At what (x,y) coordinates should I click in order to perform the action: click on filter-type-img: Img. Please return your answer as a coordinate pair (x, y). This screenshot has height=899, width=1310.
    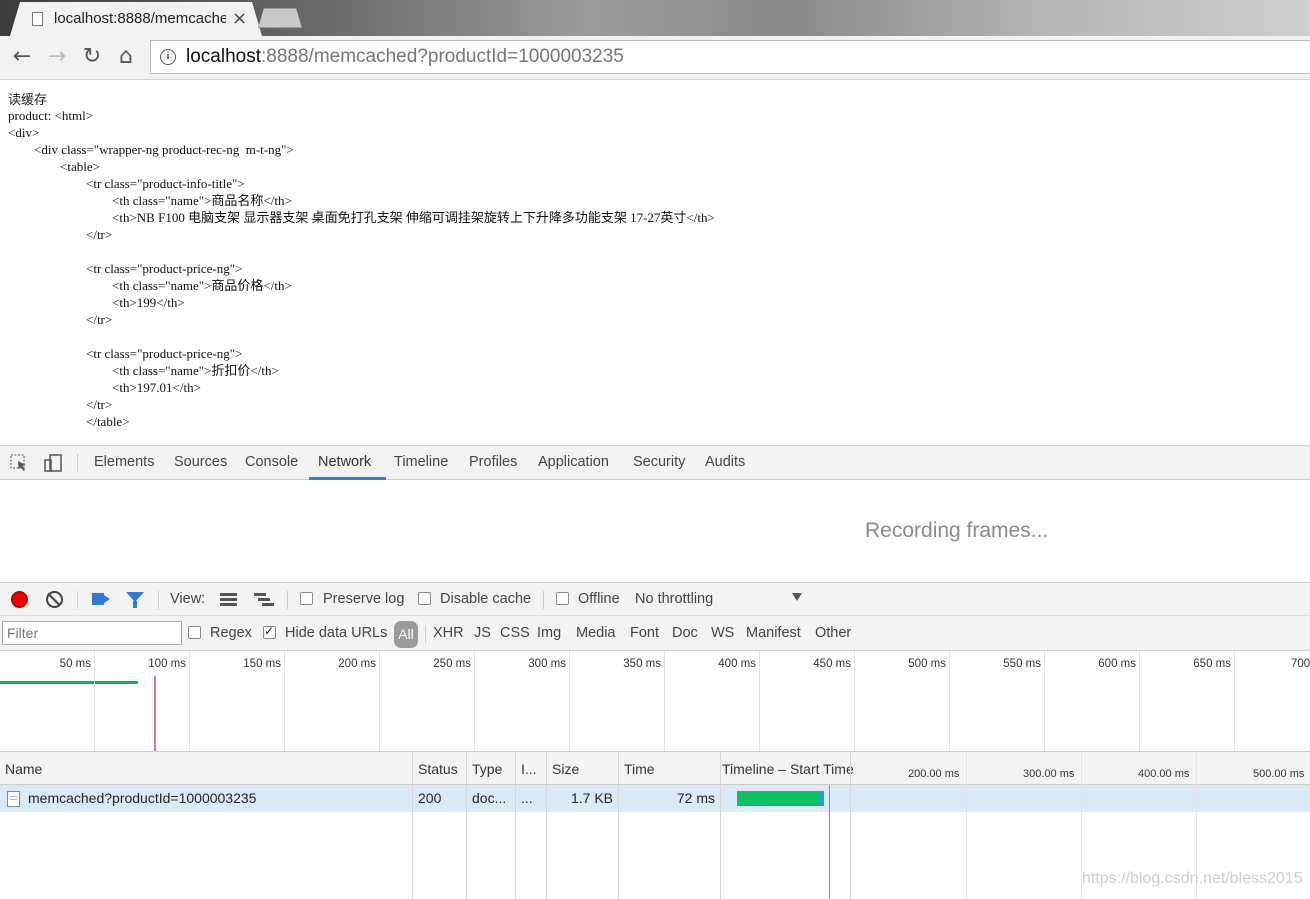
    Looking at the image, I should click on (549, 633).